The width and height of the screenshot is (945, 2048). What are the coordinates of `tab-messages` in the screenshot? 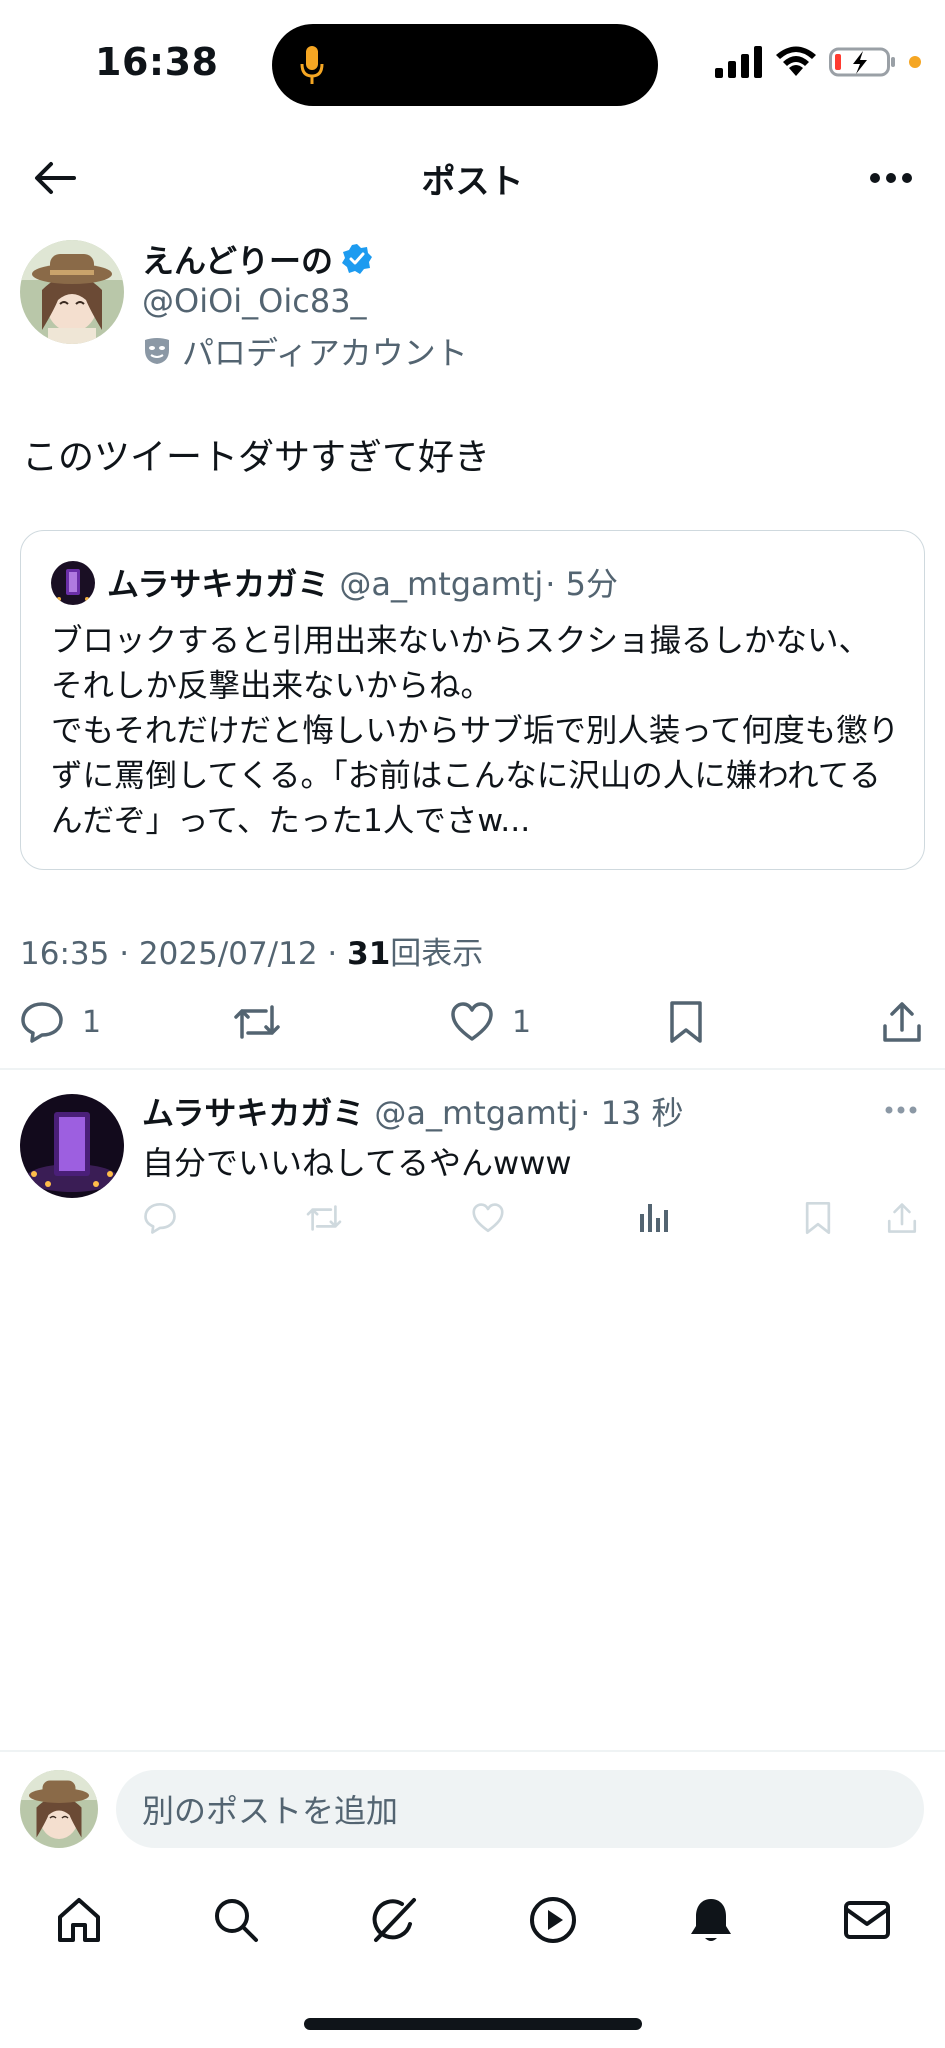 It's located at (867, 1920).